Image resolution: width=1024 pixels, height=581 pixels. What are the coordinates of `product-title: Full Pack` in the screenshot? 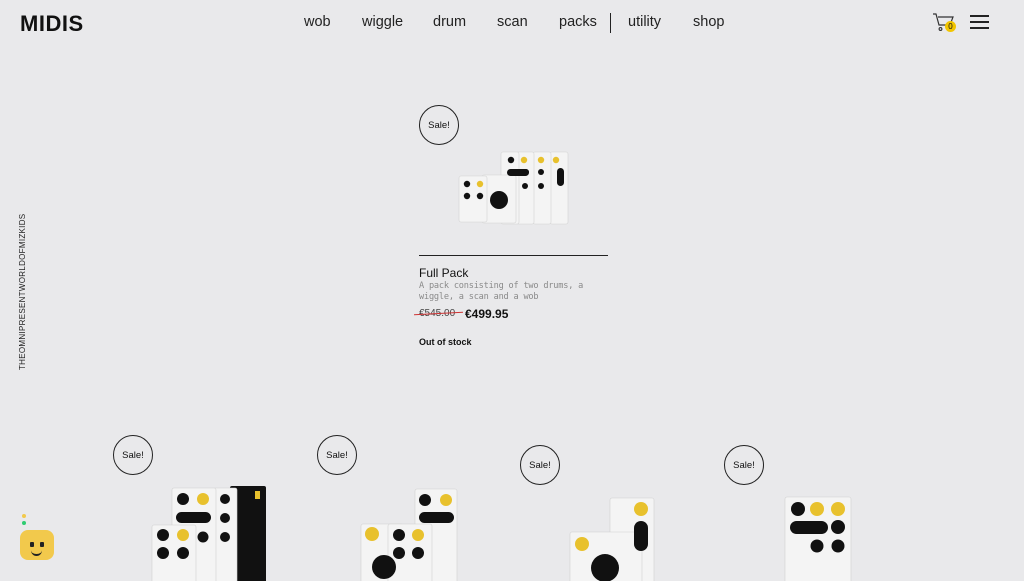 It's located at (443, 273).